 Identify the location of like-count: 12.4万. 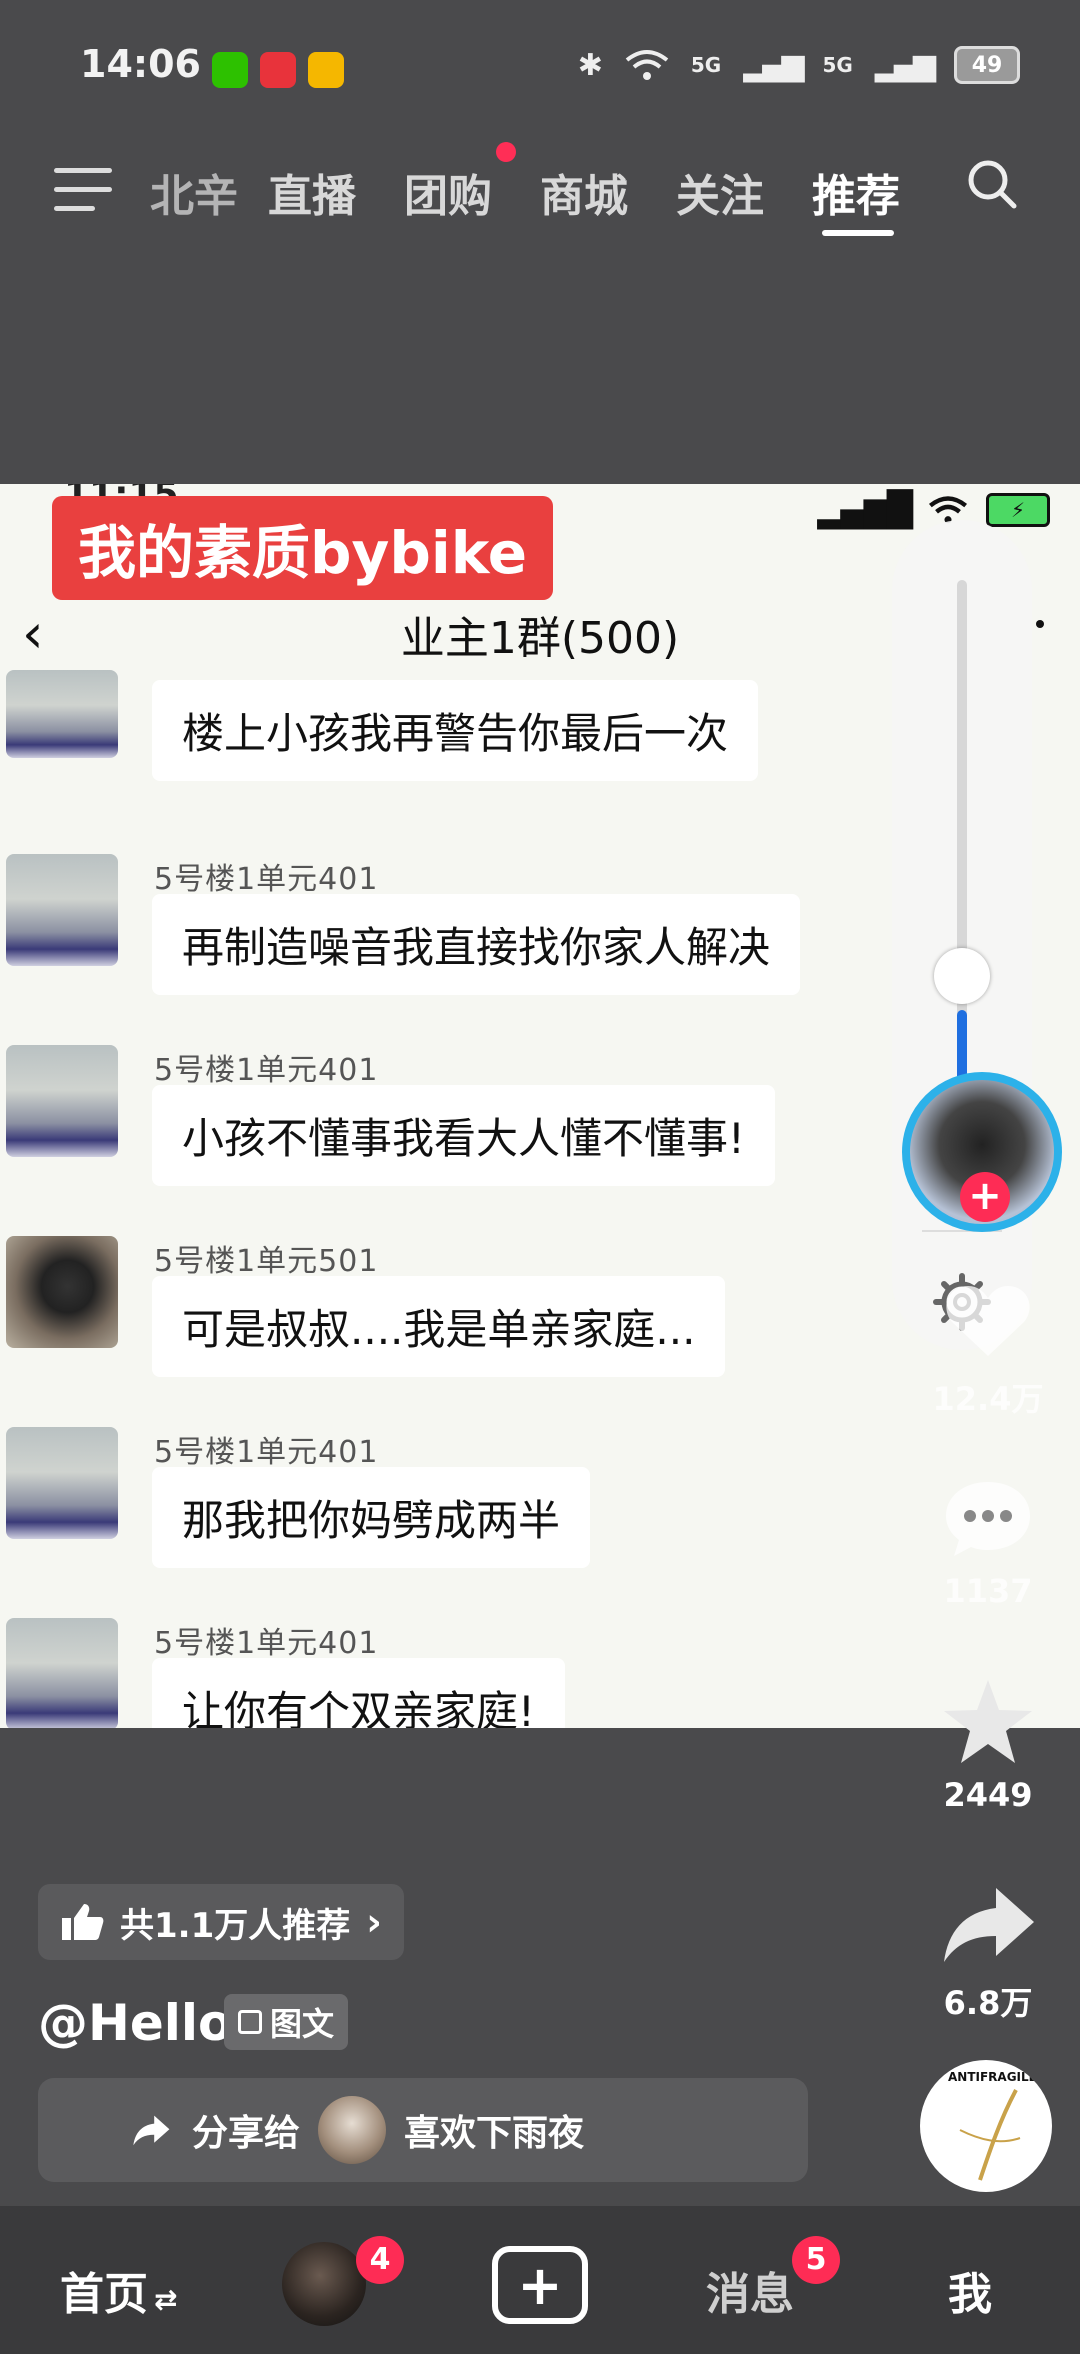
(988, 1399).